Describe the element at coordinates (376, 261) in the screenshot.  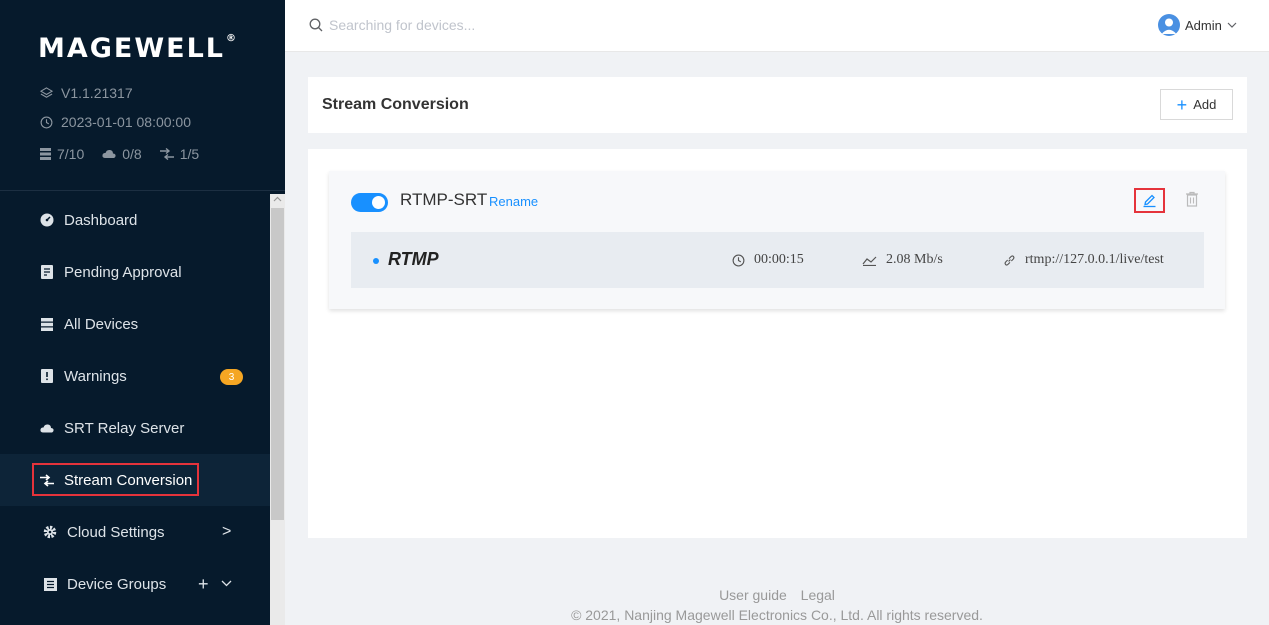
I see `status-dot` at that location.